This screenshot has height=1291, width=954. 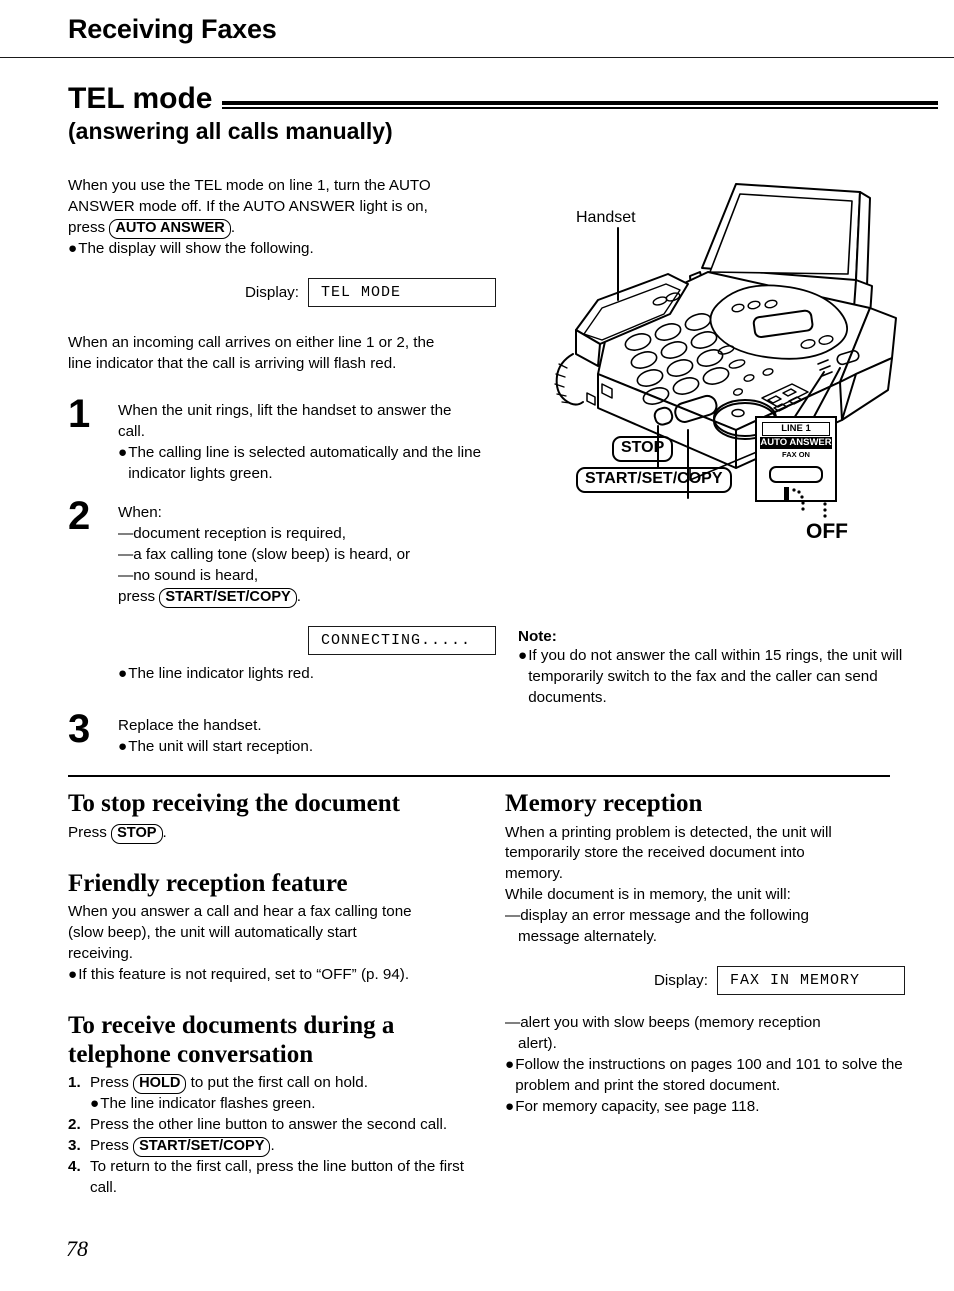 I want to click on note-title: Note:, so click(x=537, y=636).